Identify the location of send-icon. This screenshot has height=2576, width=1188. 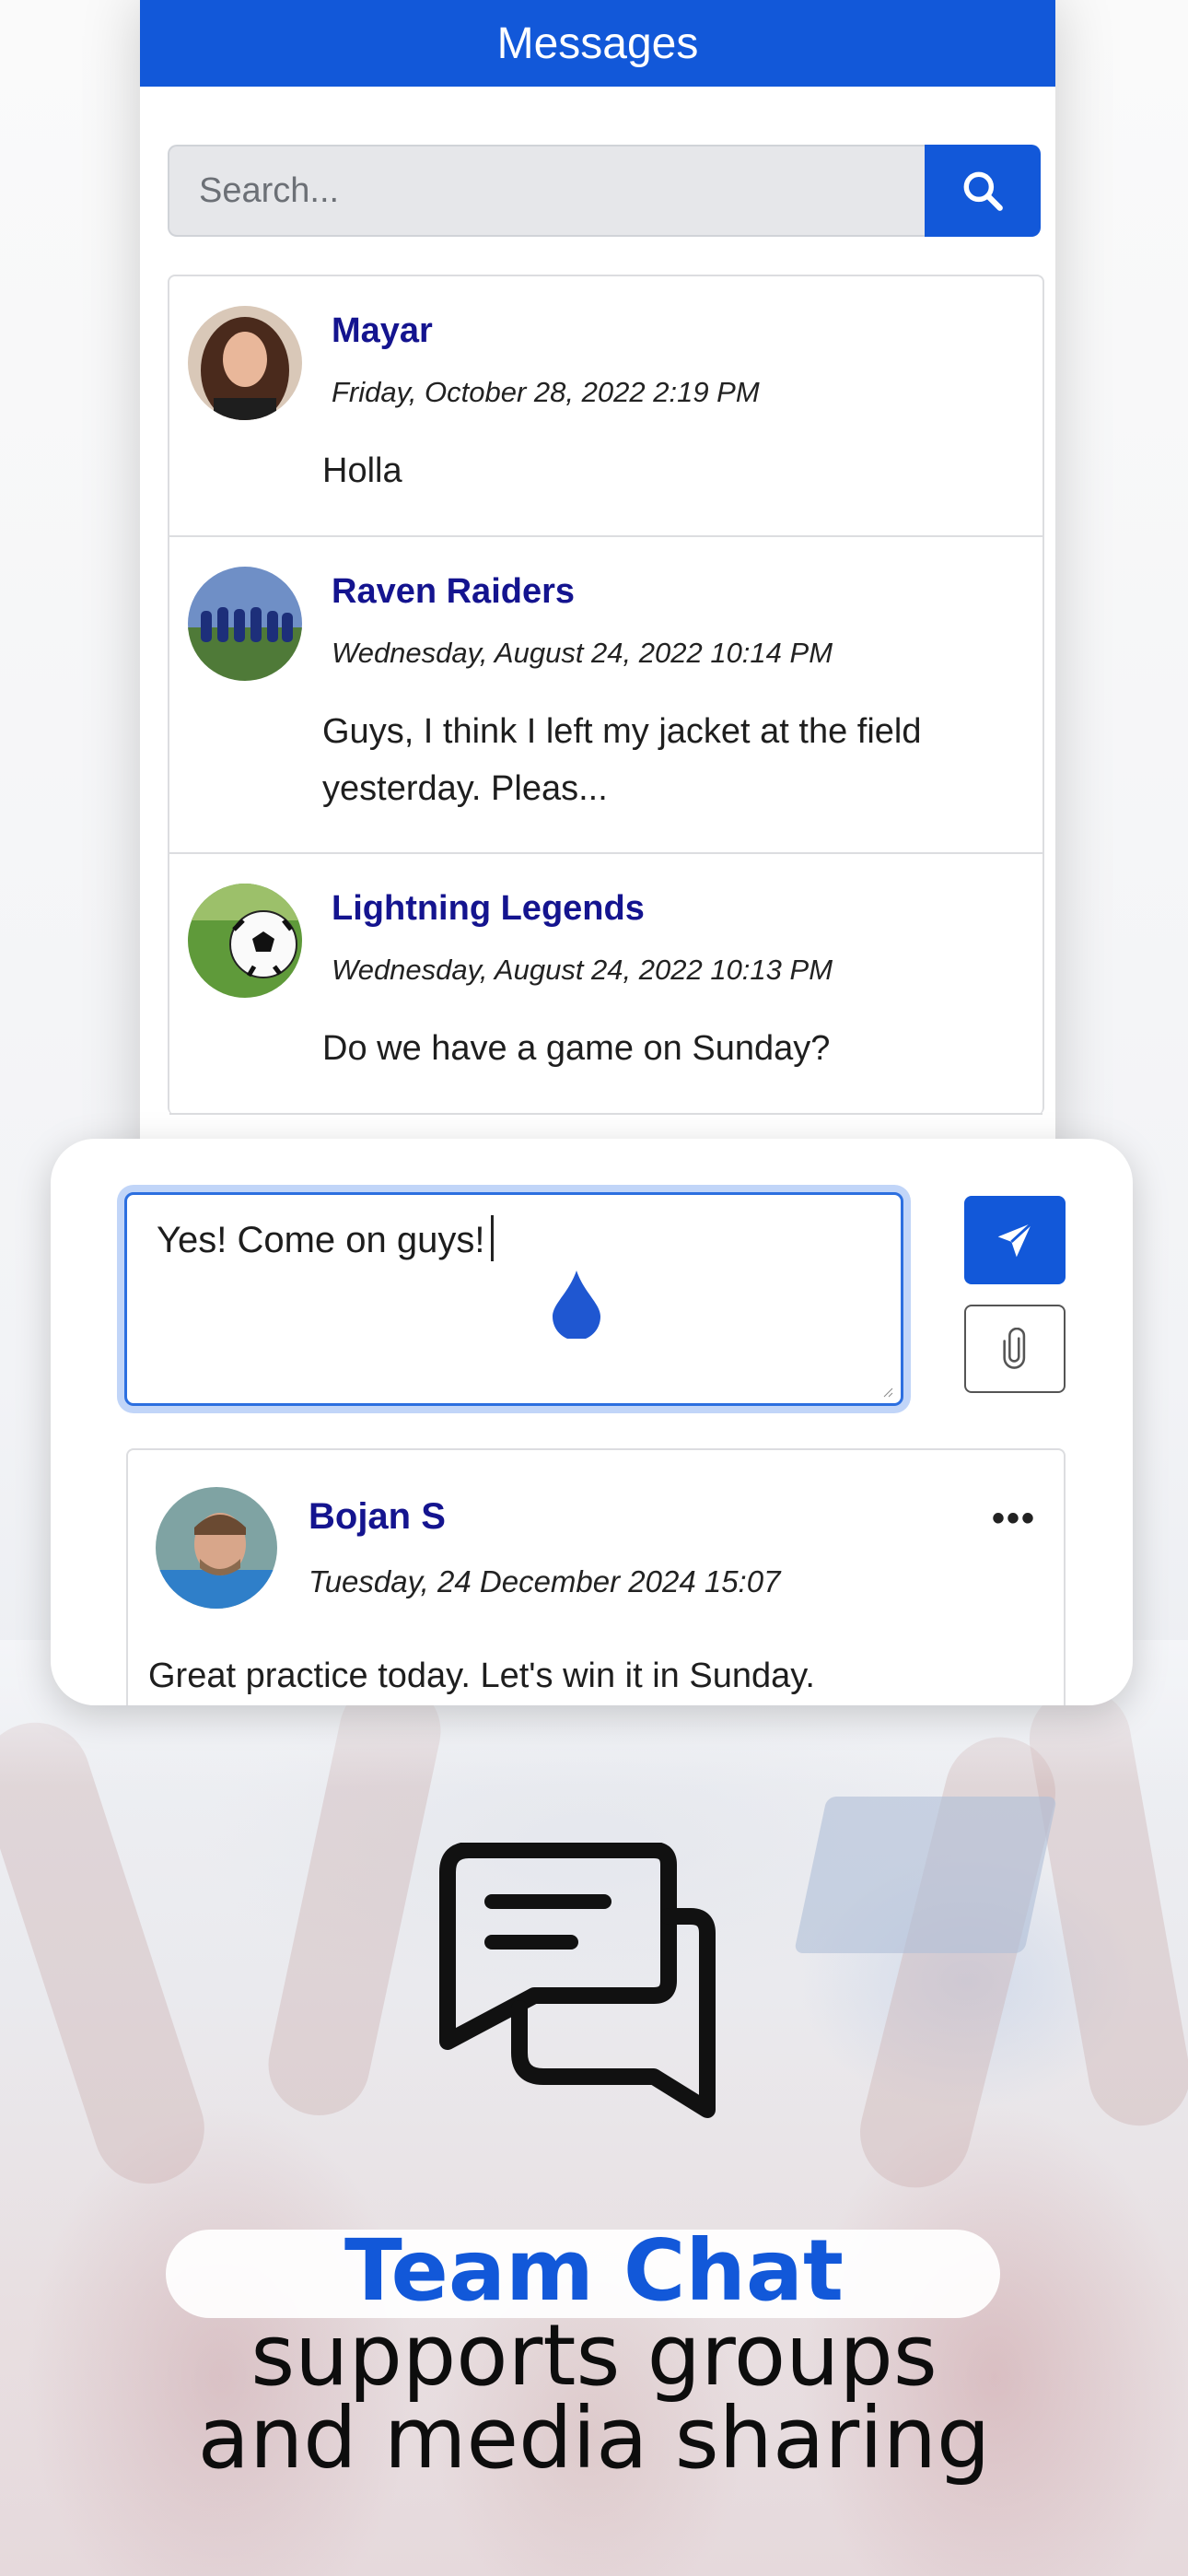
(1015, 1240).